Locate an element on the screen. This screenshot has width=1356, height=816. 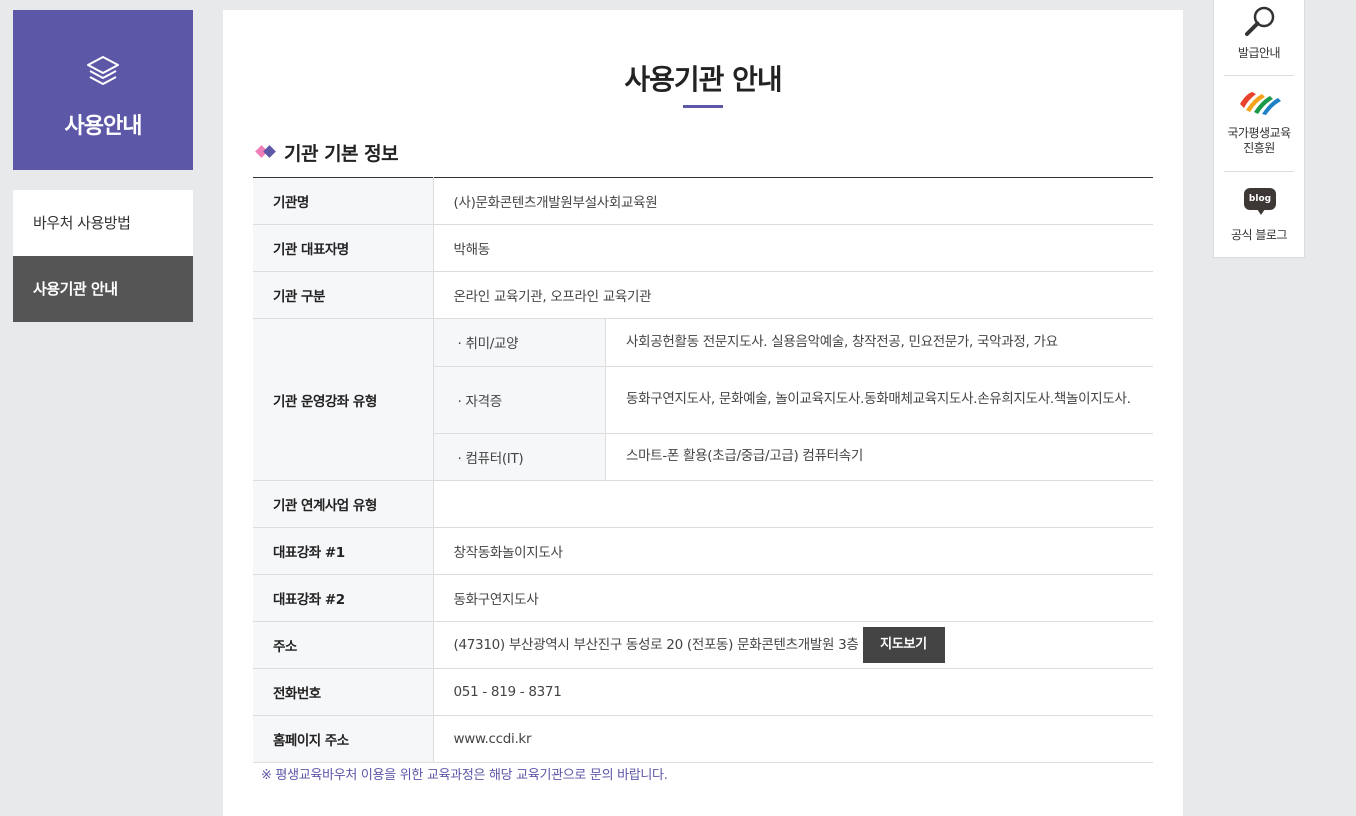
sidebar-menu: 바우처 사용방법 사용기관 안내 is located at coordinates (103, 256).